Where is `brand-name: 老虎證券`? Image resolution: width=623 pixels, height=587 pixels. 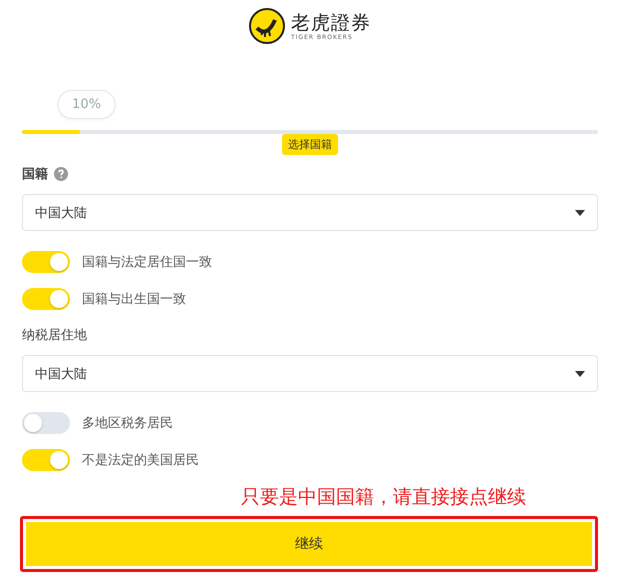 brand-name: 老虎證券 is located at coordinates (331, 23).